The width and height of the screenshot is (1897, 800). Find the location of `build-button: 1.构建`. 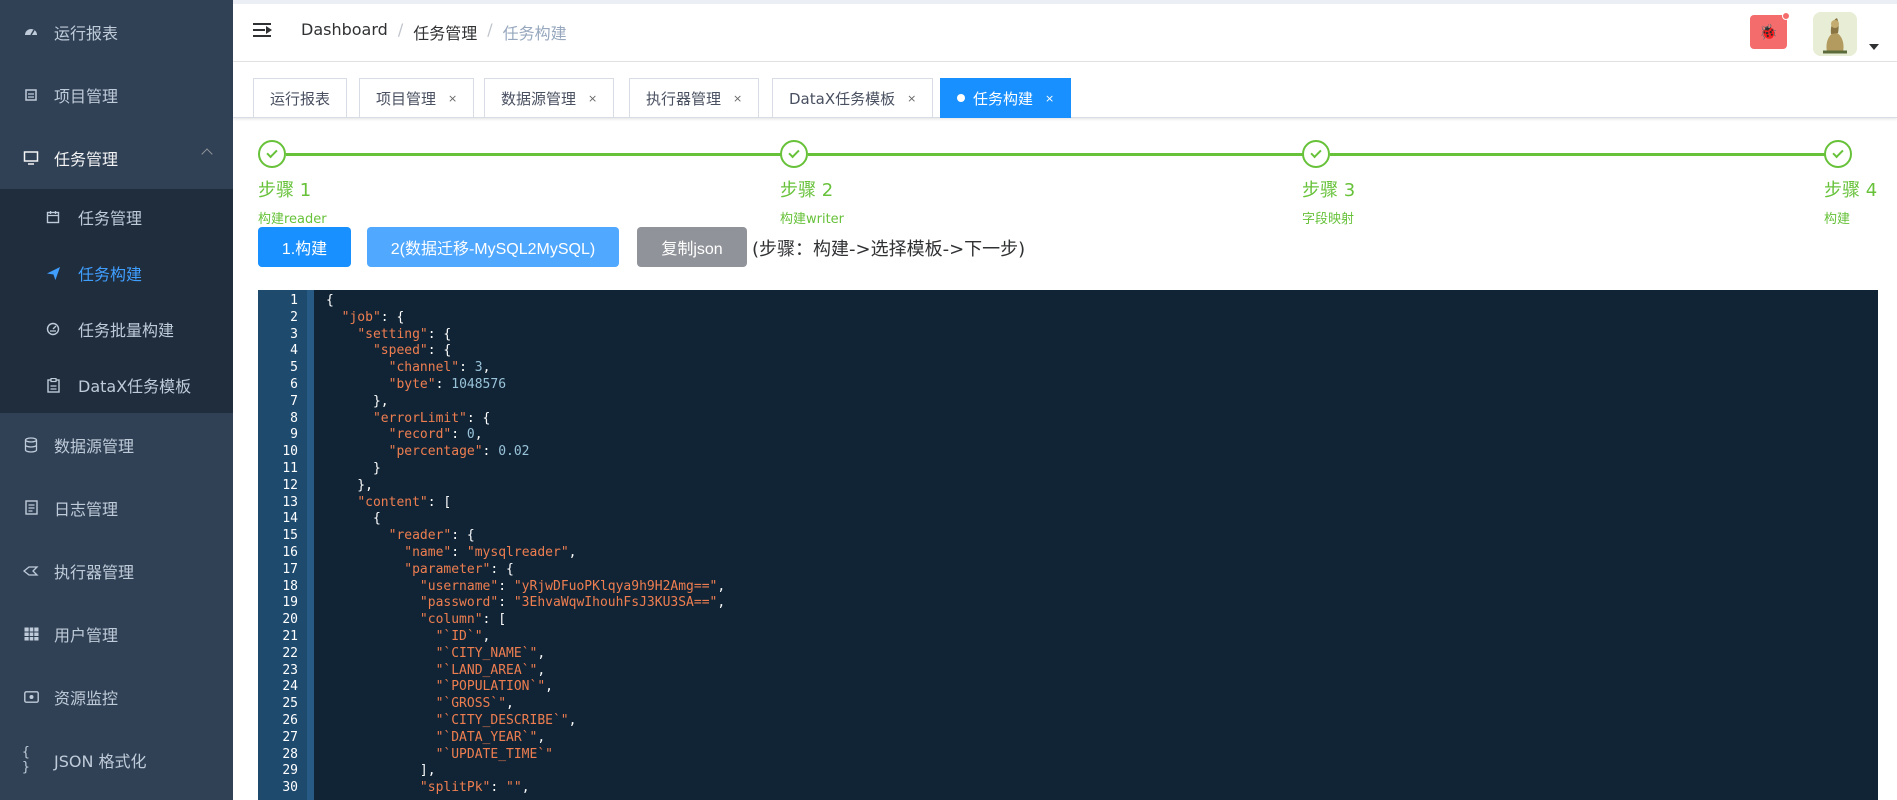

build-button: 1.构建 is located at coordinates (304, 247).